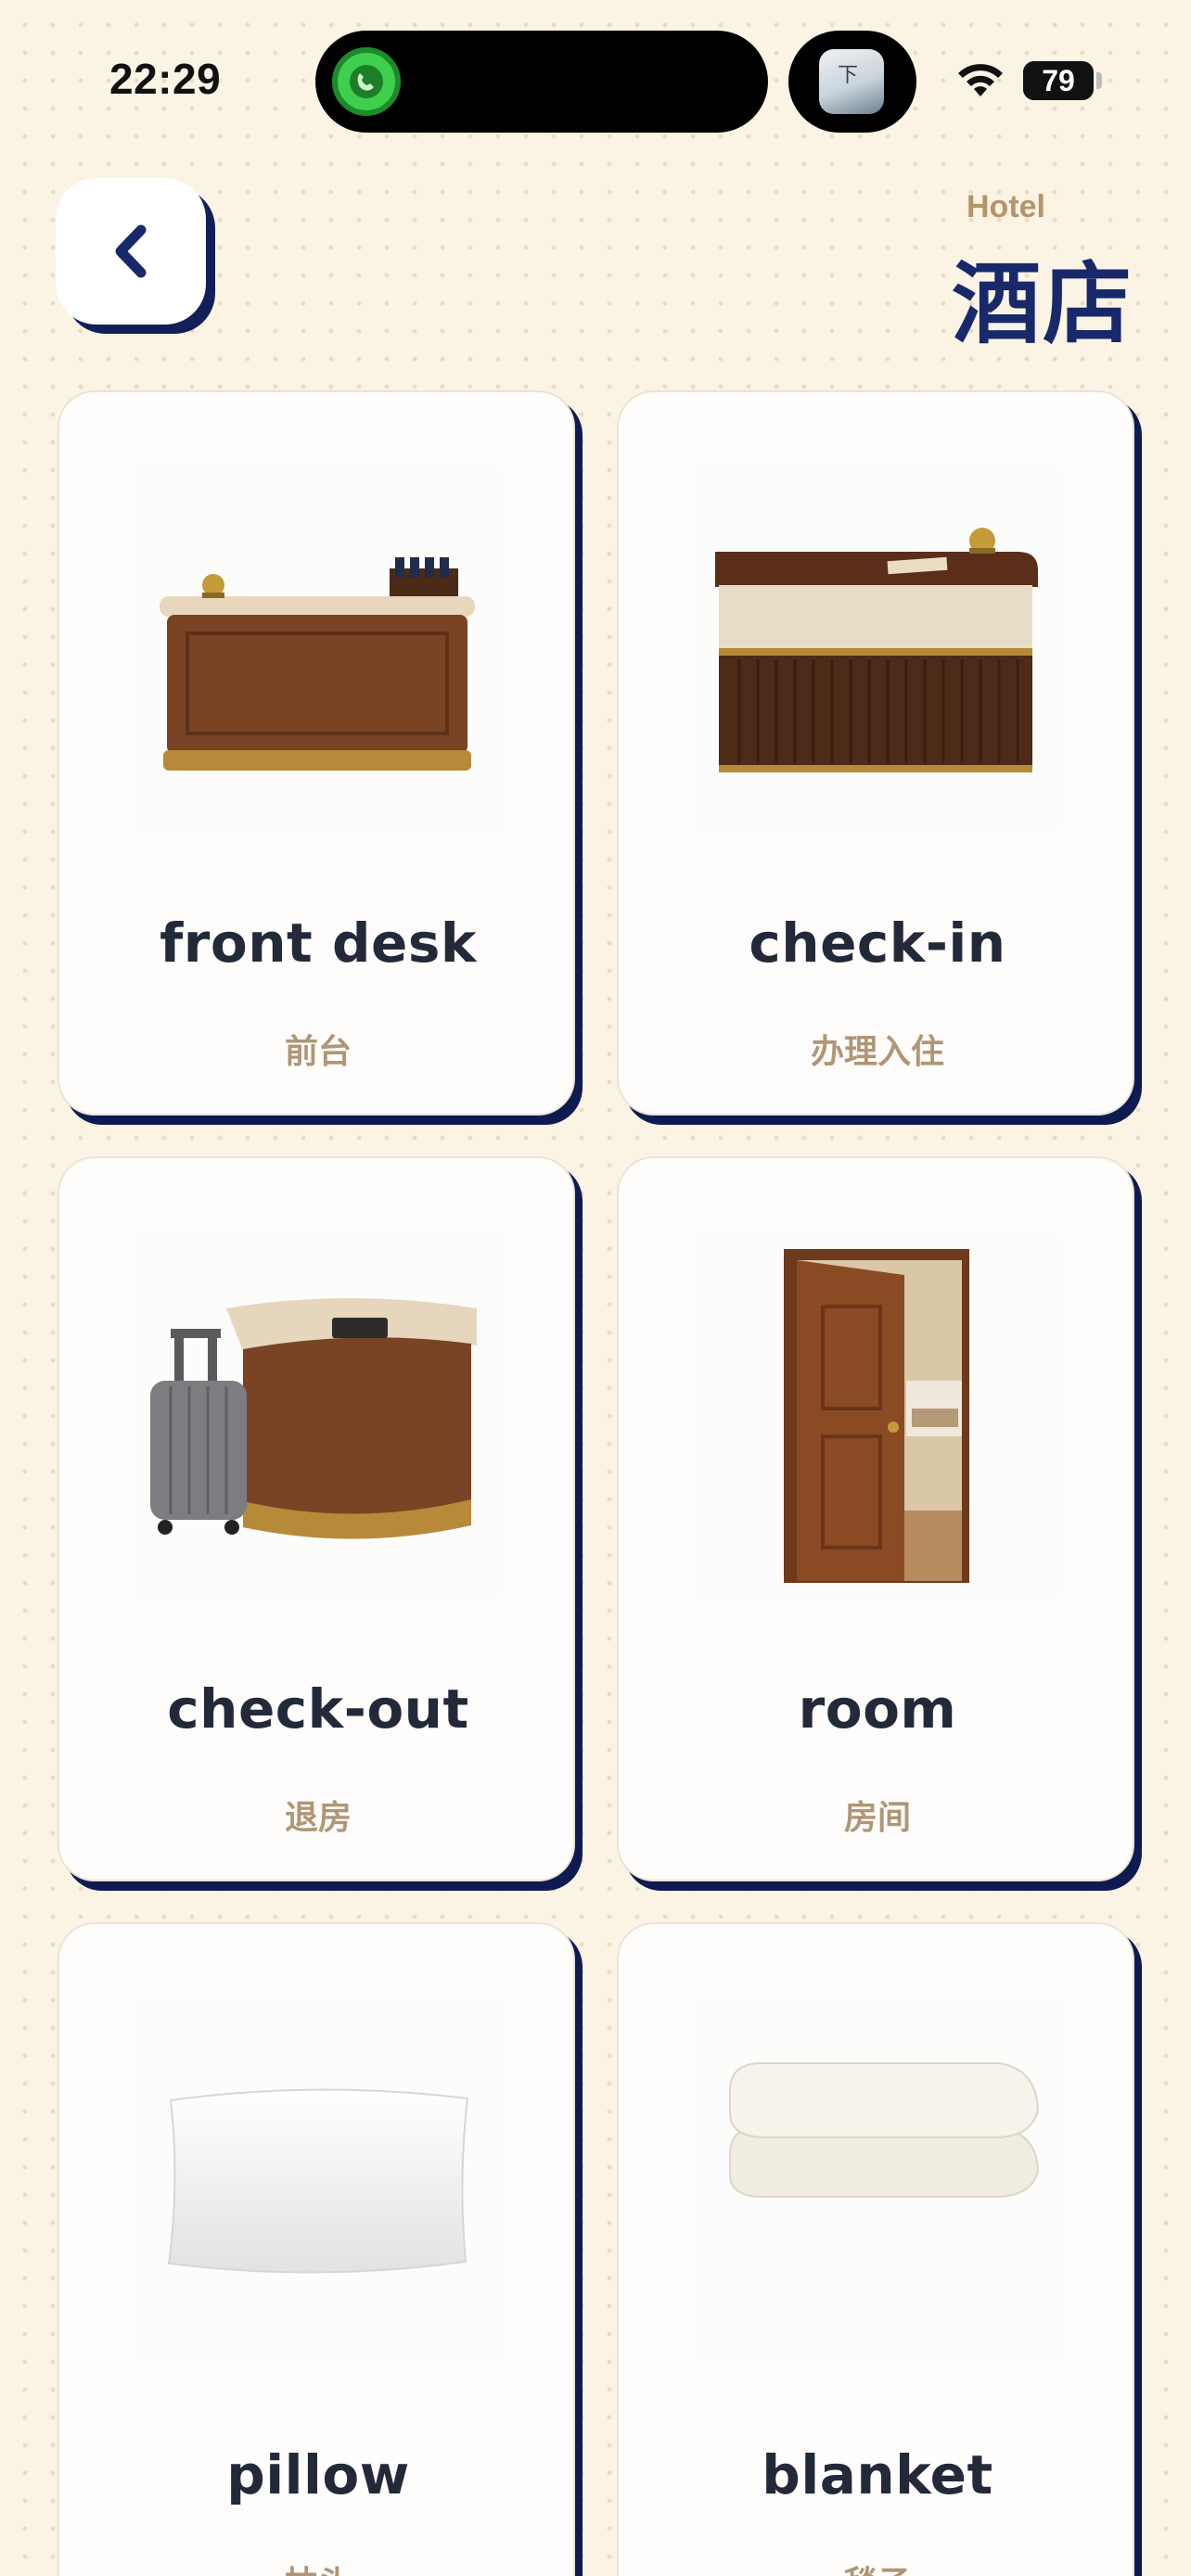 This screenshot has width=1191, height=2576. I want to click on card-word: check-in, so click(877, 943).